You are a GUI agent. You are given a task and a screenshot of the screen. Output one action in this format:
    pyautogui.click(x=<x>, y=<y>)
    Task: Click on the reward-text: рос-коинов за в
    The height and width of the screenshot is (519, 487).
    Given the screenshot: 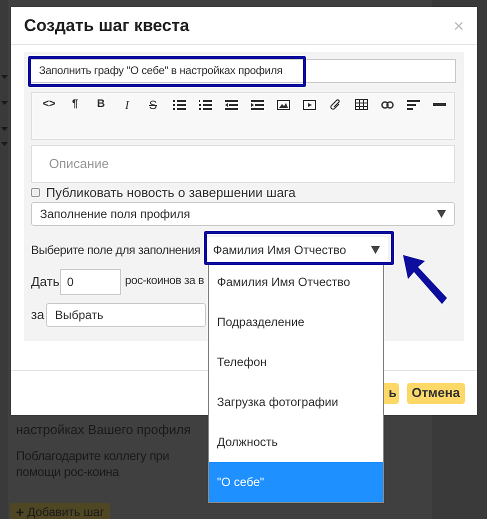 What is the action you would take?
    pyautogui.click(x=164, y=282)
    